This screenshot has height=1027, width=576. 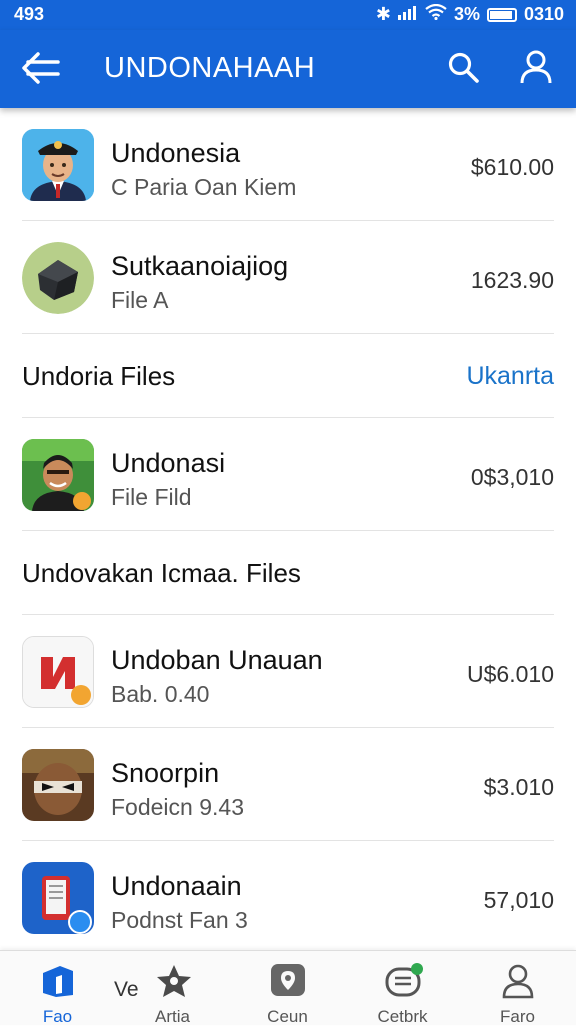 I want to click on list-item: Snoorpin Fodeicn 9.43 $3.010, so click(x=288, y=784).